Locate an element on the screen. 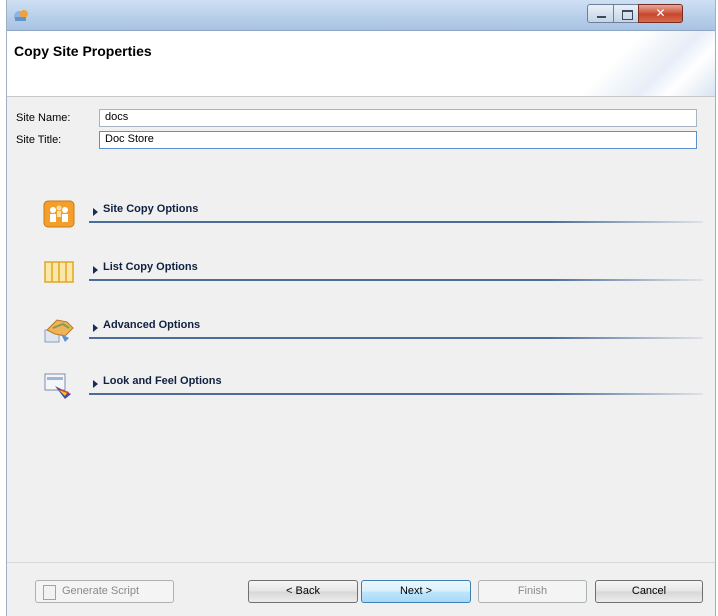 Image resolution: width=718 pixels, height=616 pixels. people-icon is located at coordinates (59, 214).